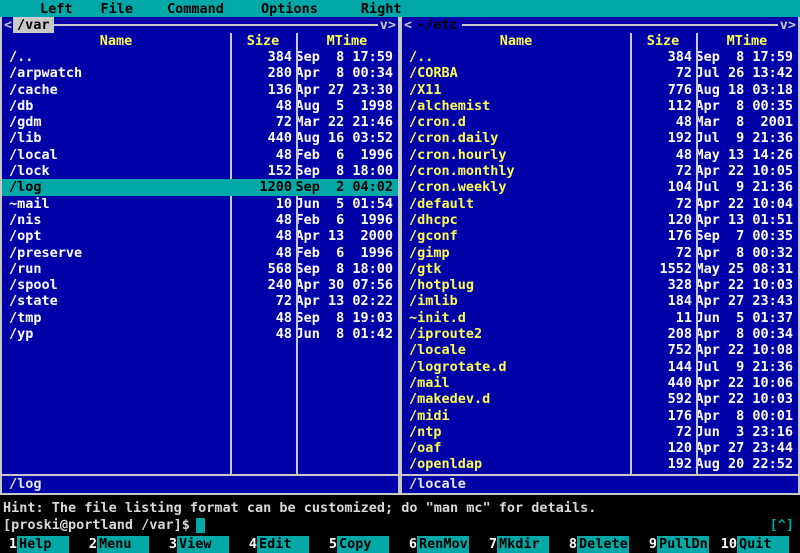 The image size is (800, 553). Describe the element at coordinates (200, 155) in the screenshot. I see `file-row: /local 48 Feb 6 1996` at that location.